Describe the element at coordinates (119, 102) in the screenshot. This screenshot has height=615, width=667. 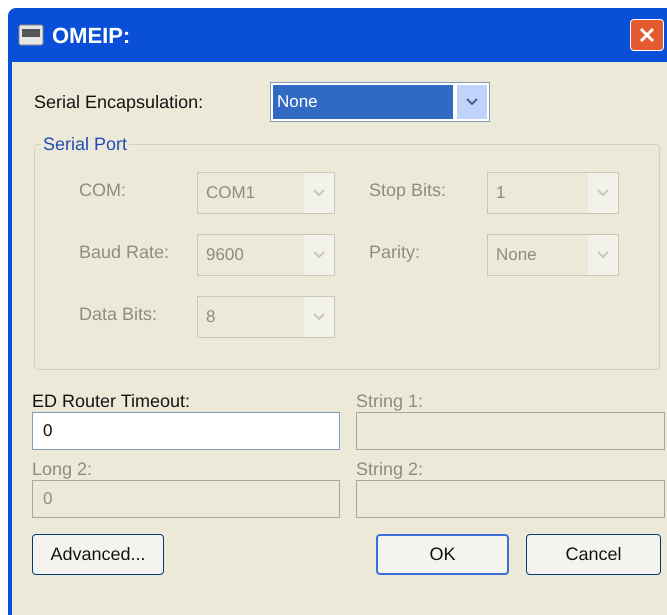
I see `field-label: Serial Encapsulation:` at that location.